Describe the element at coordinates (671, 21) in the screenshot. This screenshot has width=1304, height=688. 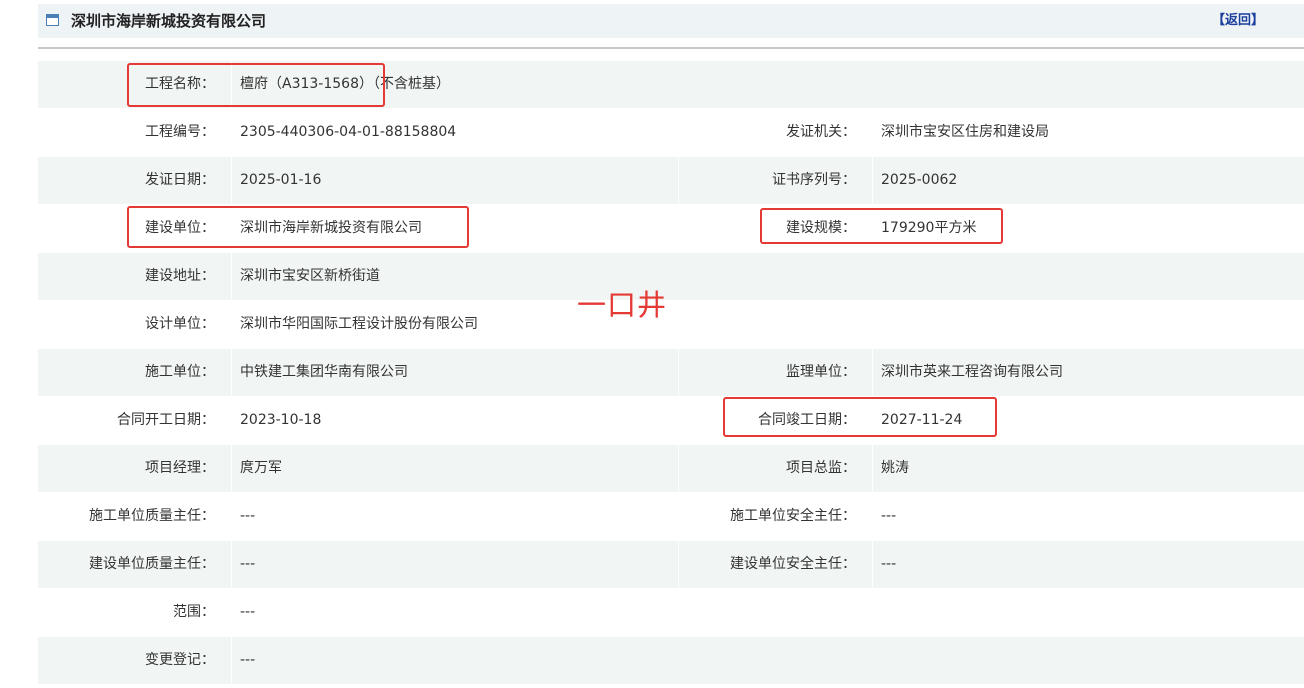
I see `page-header: 深圳市海岸新城投资有限公司 【返回】` at that location.